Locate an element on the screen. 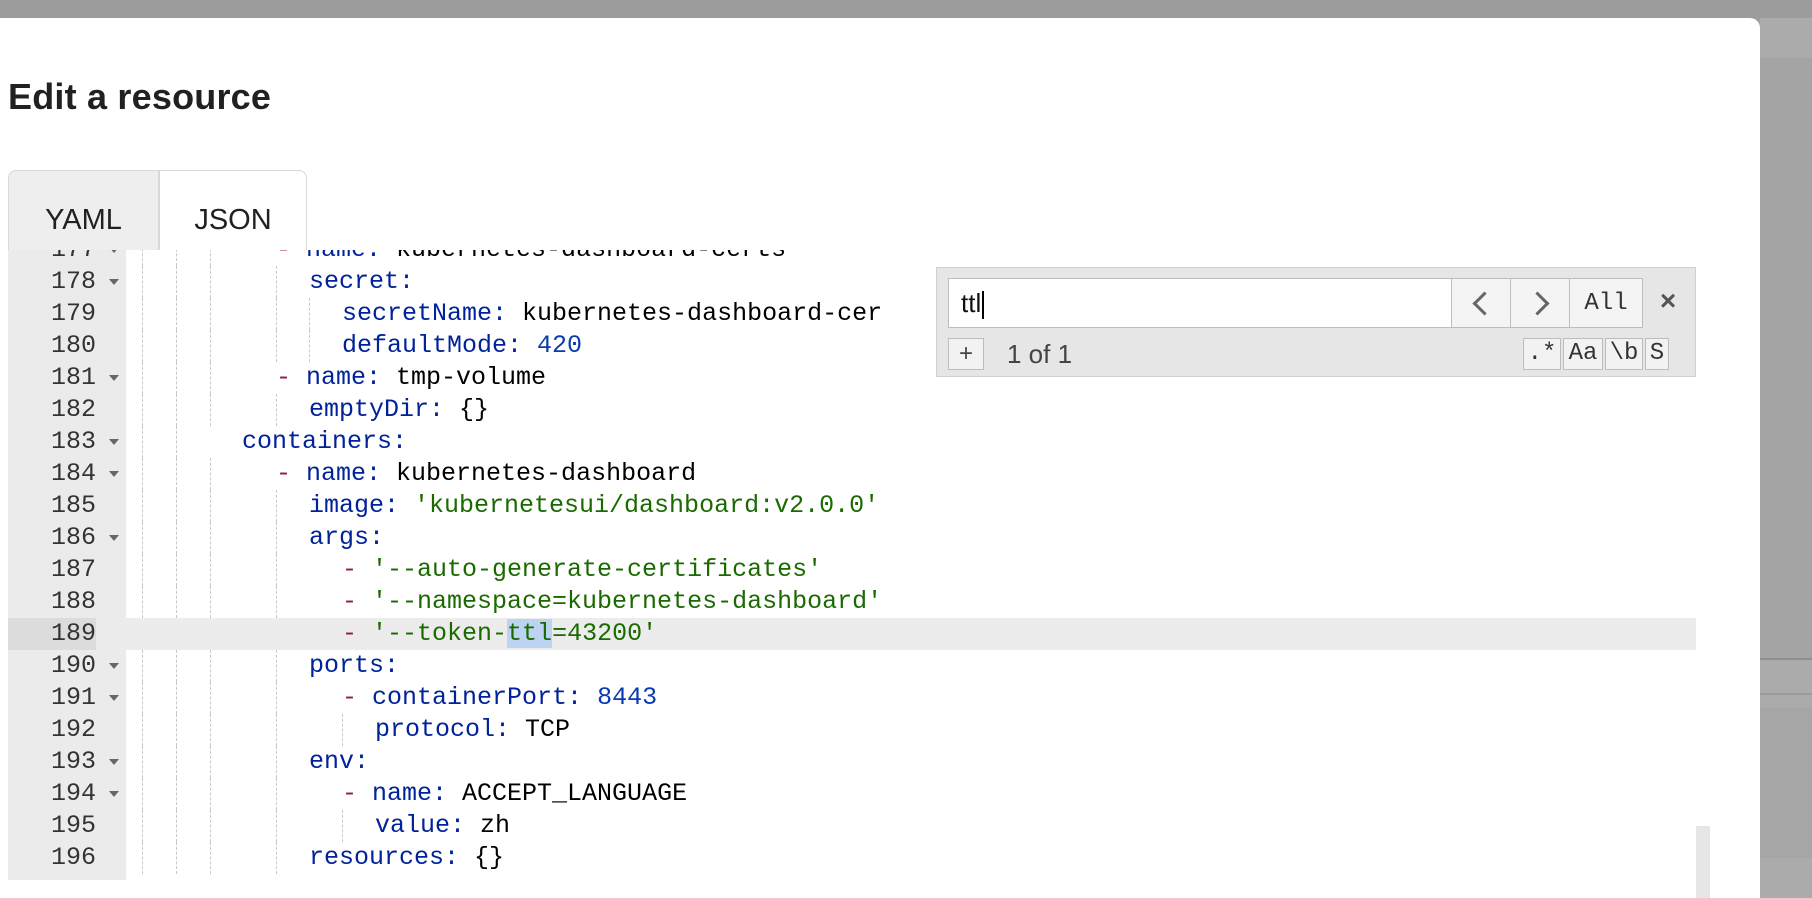 Image resolution: width=1812 pixels, height=898 pixels. line-number: 184 is located at coordinates (73, 473).